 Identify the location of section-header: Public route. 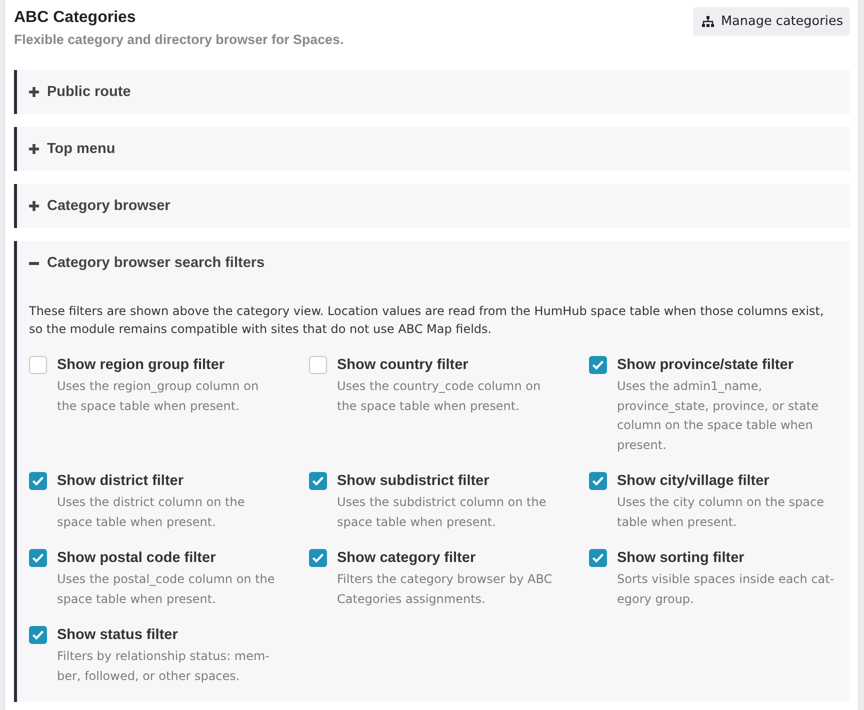
(433, 92).